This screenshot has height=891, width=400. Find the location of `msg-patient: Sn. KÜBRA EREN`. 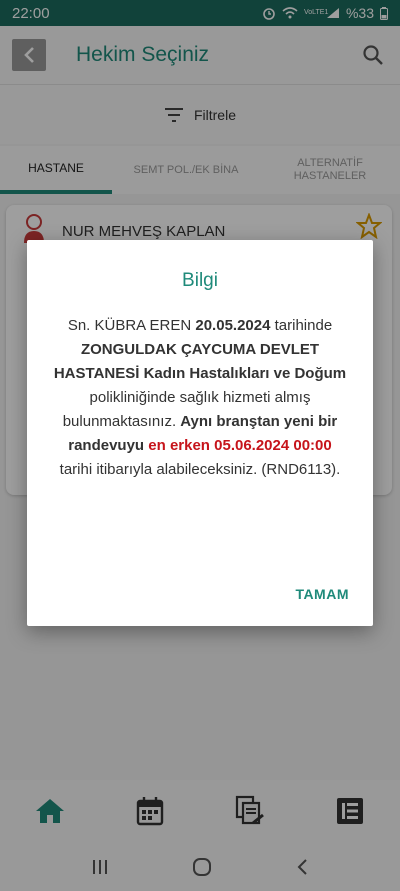

msg-patient: Sn. KÜBRA EREN is located at coordinates (131, 325).